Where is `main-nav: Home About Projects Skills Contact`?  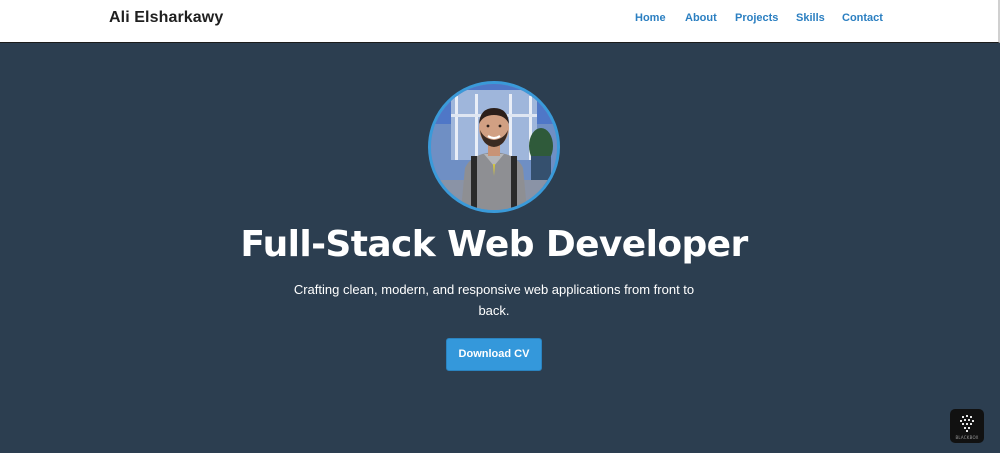
main-nav: Home About Projects Skills Contact is located at coordinates (500, 20).